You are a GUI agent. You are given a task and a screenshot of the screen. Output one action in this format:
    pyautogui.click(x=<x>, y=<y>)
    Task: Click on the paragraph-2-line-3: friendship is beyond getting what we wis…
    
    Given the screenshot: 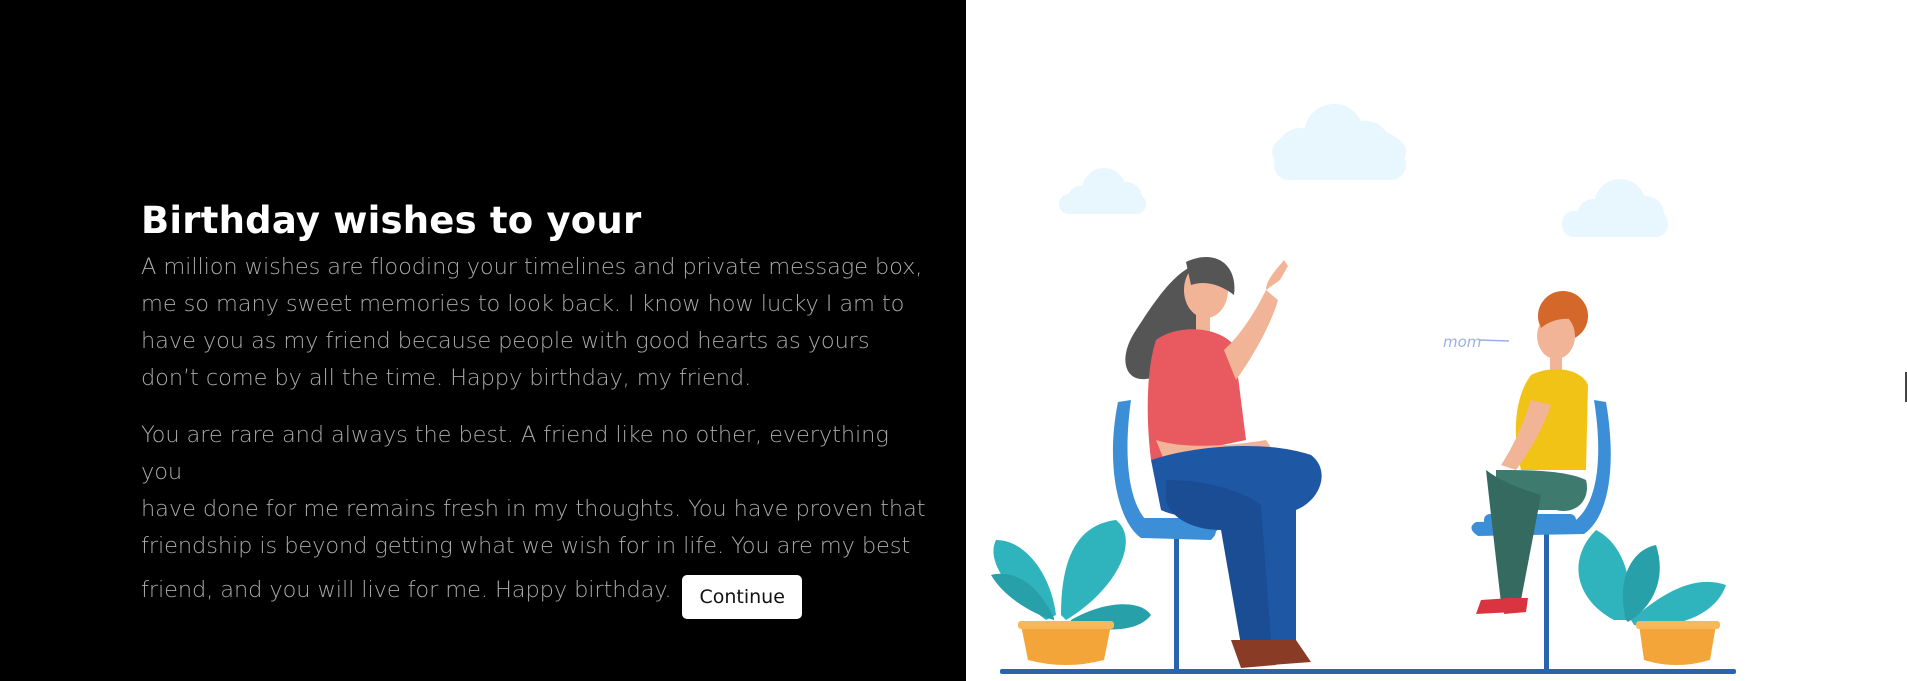 What is the action you would take?
    pyautogui.click(x=526, y=546)
    